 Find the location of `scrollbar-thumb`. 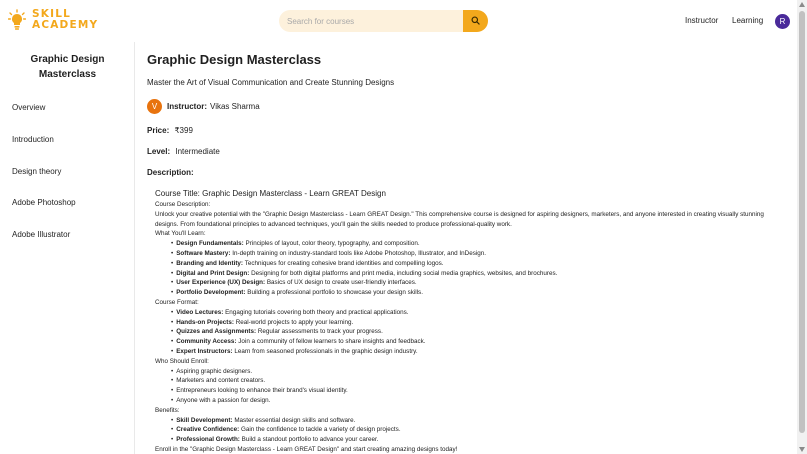

scrollbar-thumb is located at coordinates (802, 222).